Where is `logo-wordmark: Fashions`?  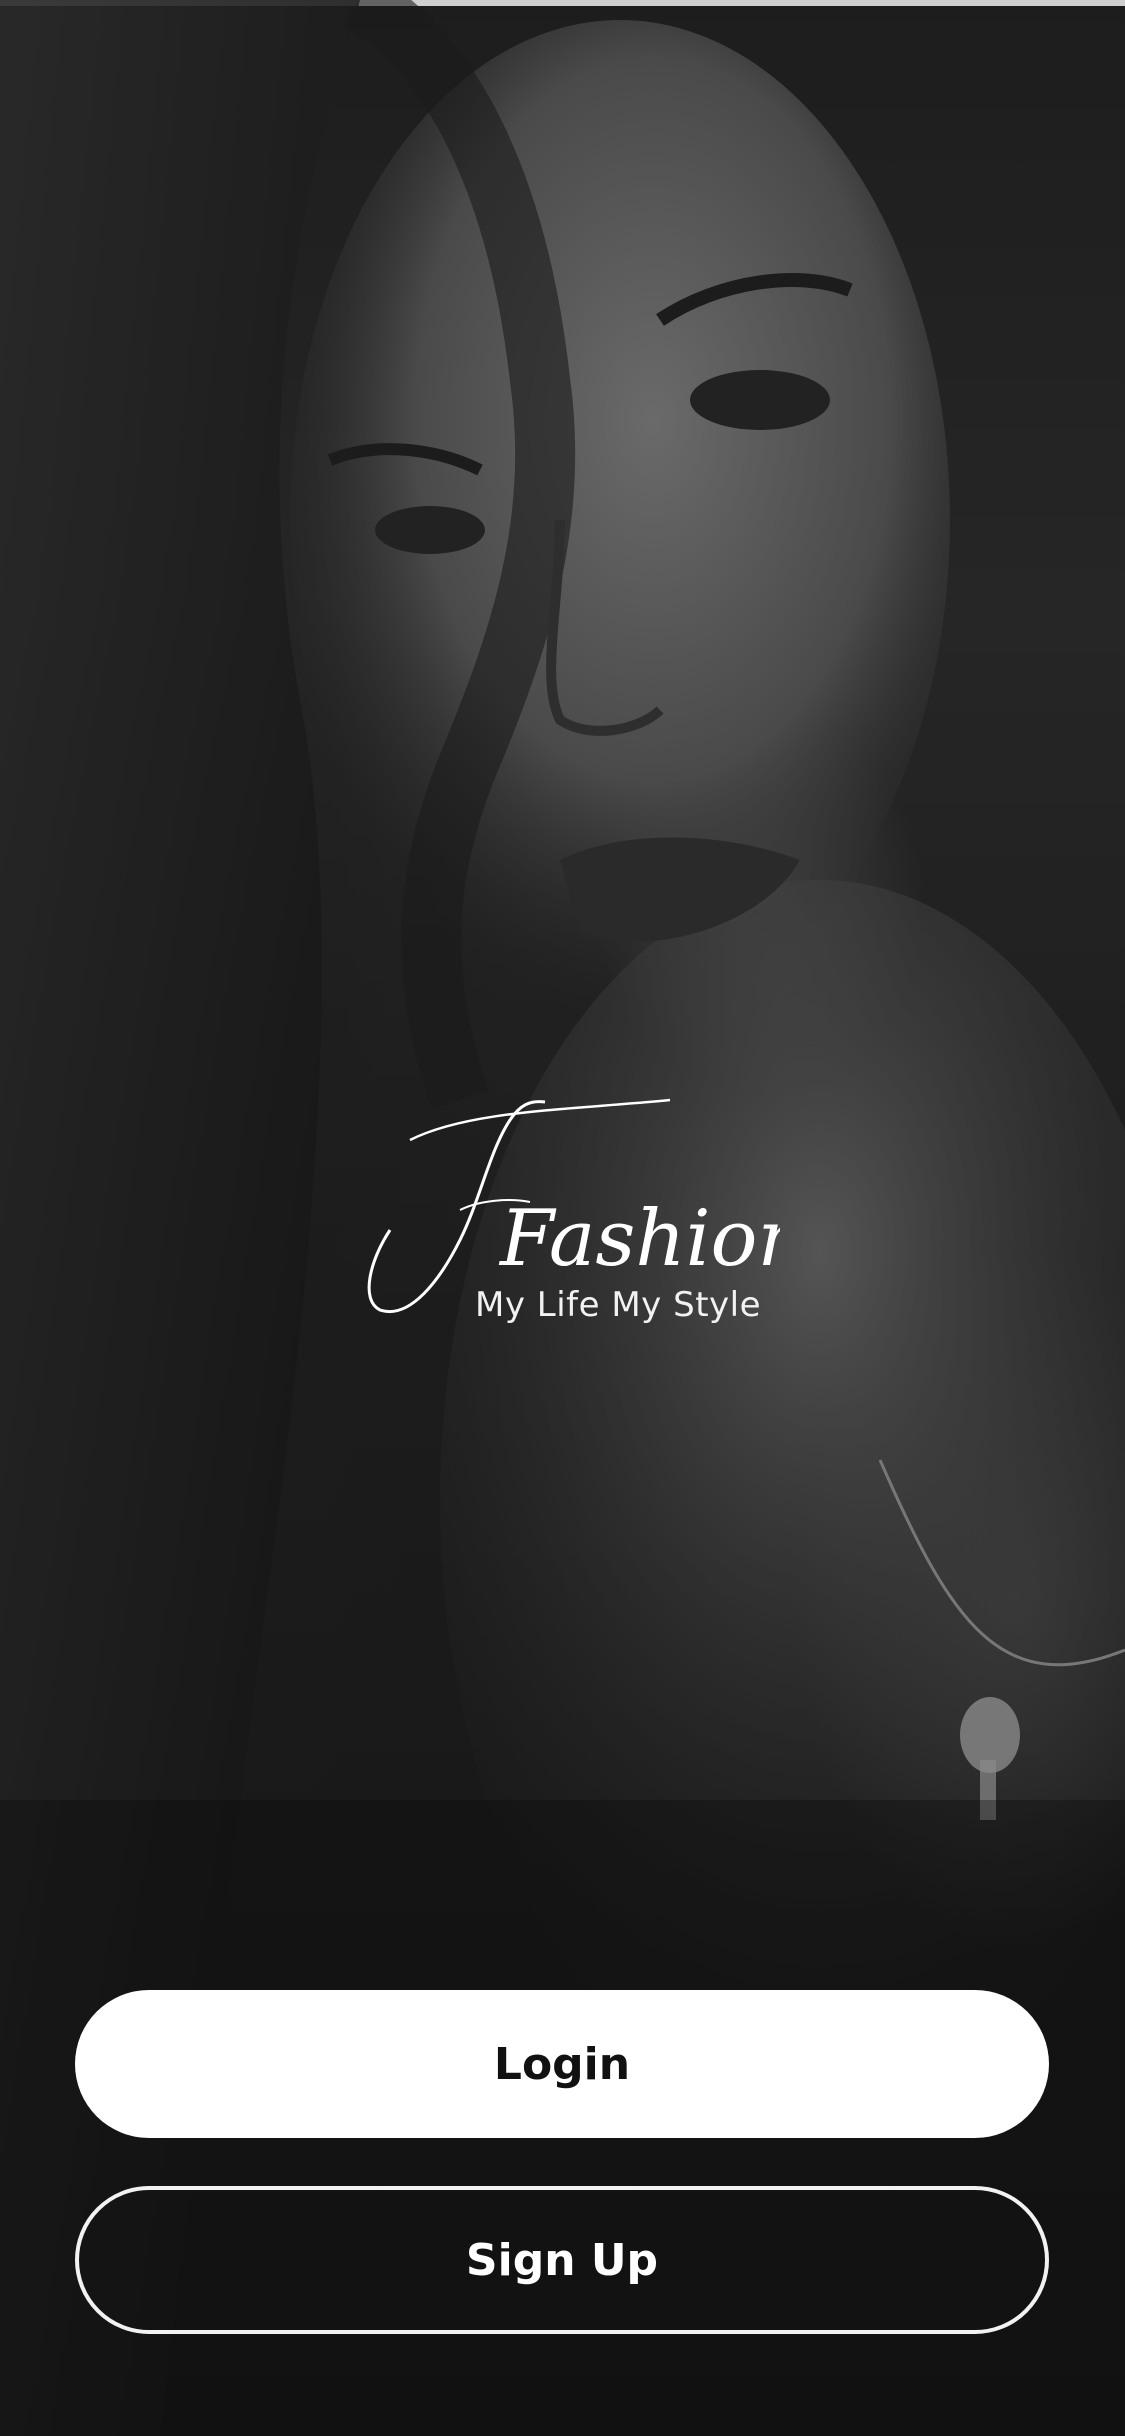 logo-wordmark: Fashions is located at coordinates (639, 1239).